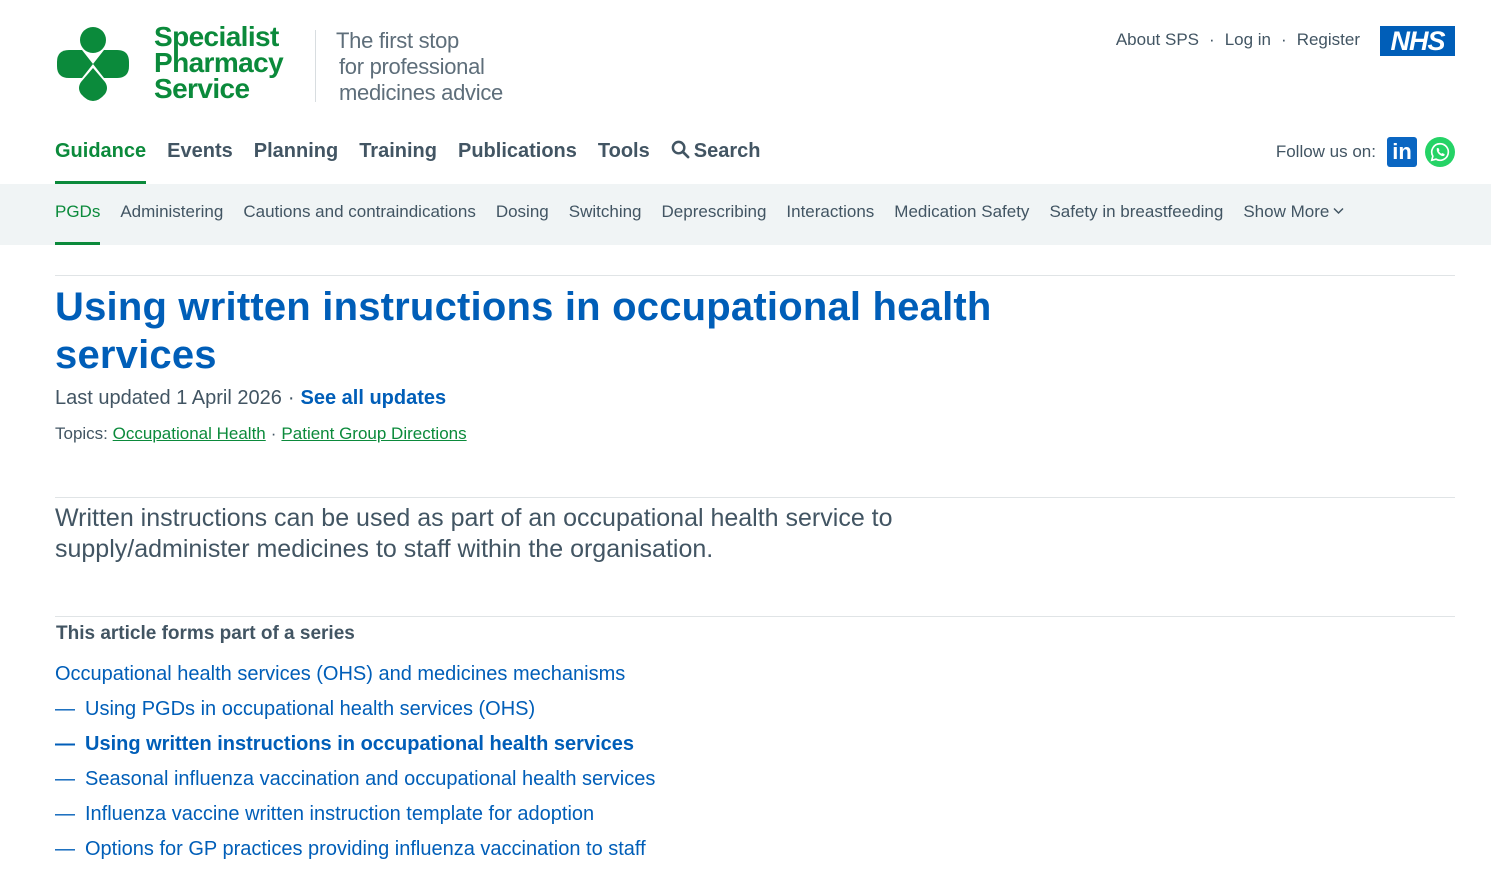  Describe the element at coordinates (397, 40) in the screenshot. I see `tagline-line: The first stop` at that location.